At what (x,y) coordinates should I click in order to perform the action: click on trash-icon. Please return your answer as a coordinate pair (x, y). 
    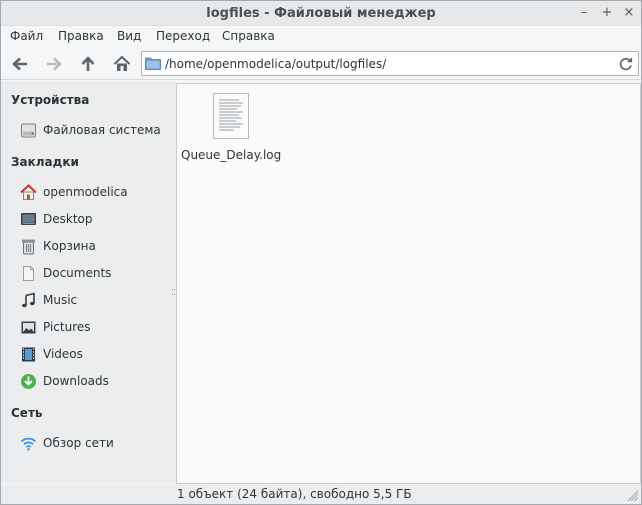
    Looking at the image, I should click on (28, 247).